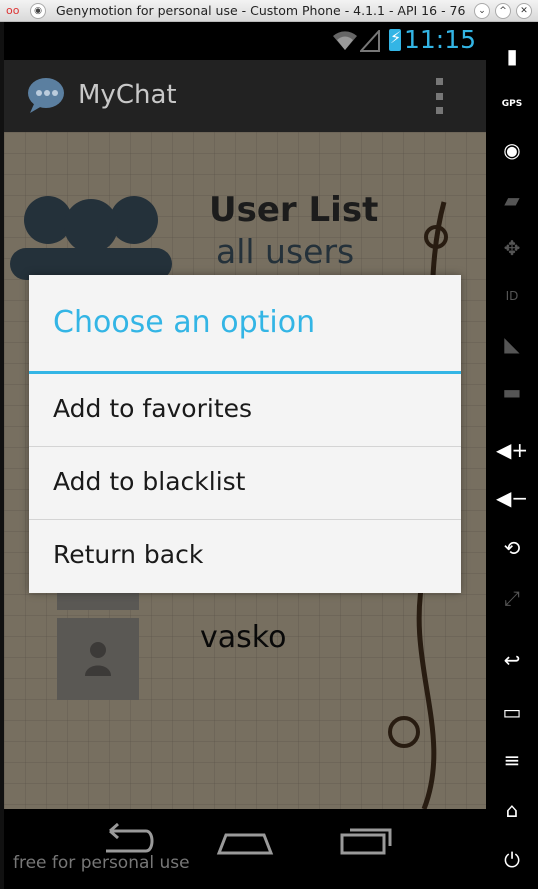 The width and height of the screenshot is (538, 889). I want to click on navigation-bar: free for personal use, so click(245, 849).